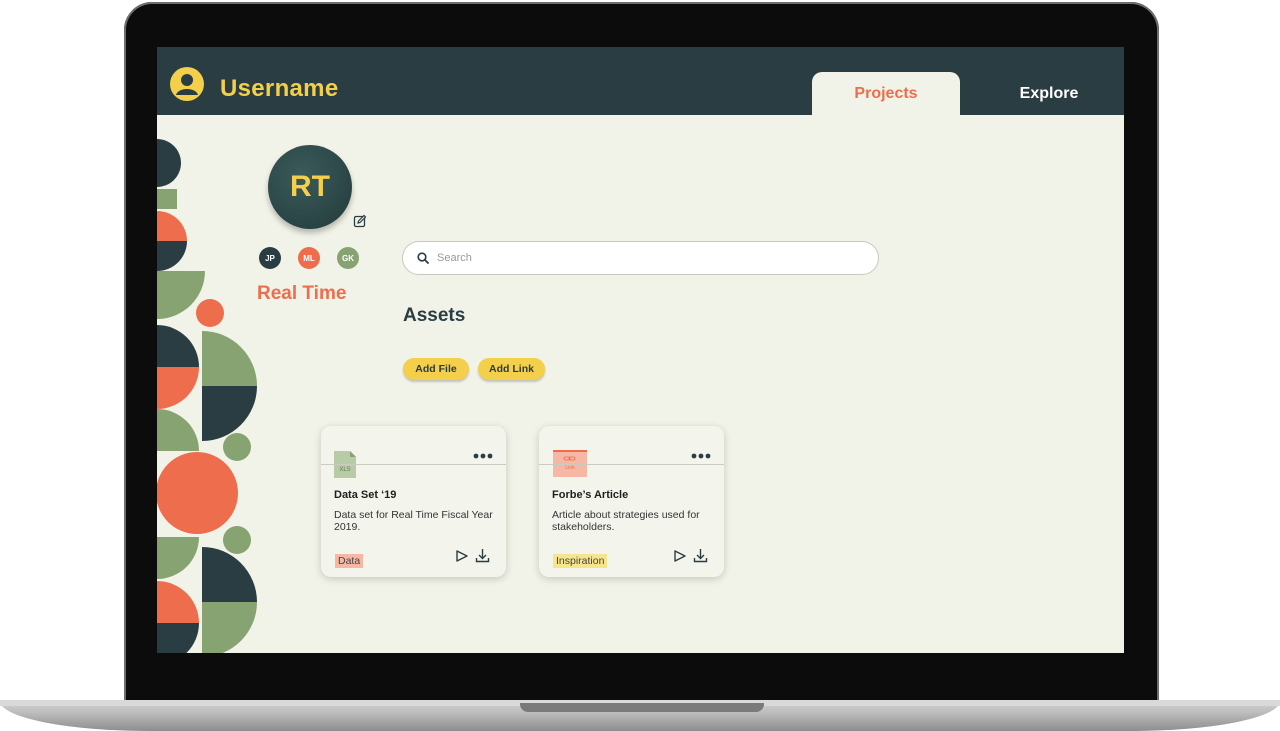 This screenshot has height=731, width=1280. Describe the element at coordinates (365, 495) in the screenshot. I see `card-title: Data Set ‘19` at that location.